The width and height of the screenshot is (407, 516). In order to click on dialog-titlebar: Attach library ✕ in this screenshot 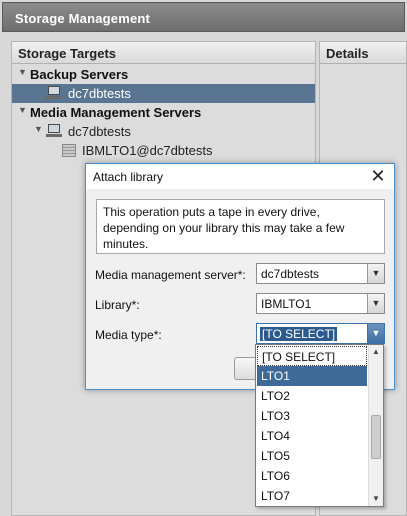, I will do `click(240, 176)`.